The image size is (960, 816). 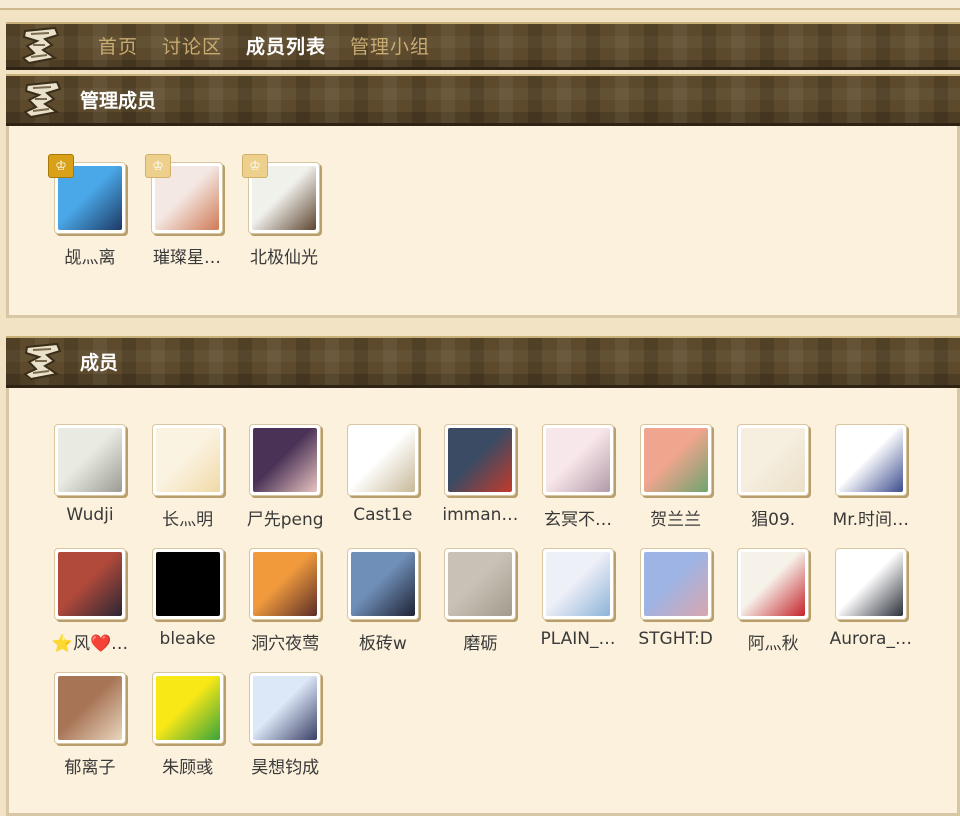 I want to click on member-card: ♔ 北极仙光, so click(x=284, y=211).